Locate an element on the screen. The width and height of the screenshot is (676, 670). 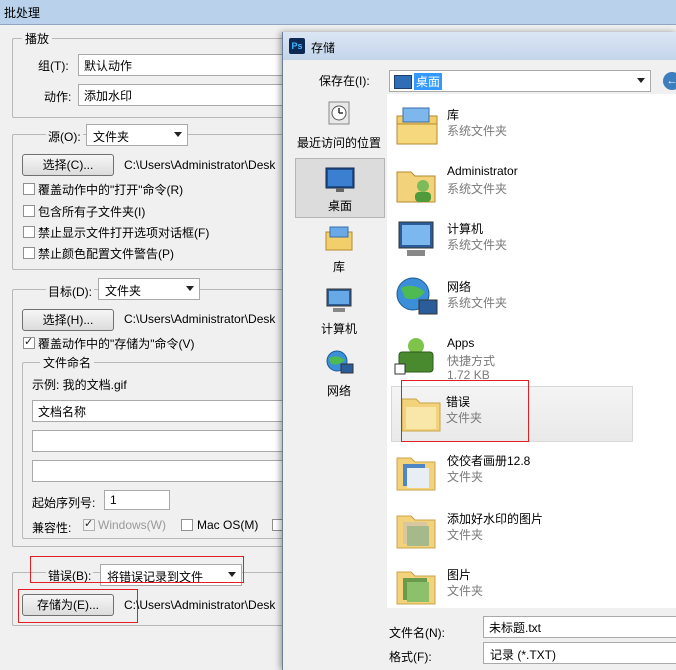
photoshop-icon: Ps is located at coordinates (297, 46).